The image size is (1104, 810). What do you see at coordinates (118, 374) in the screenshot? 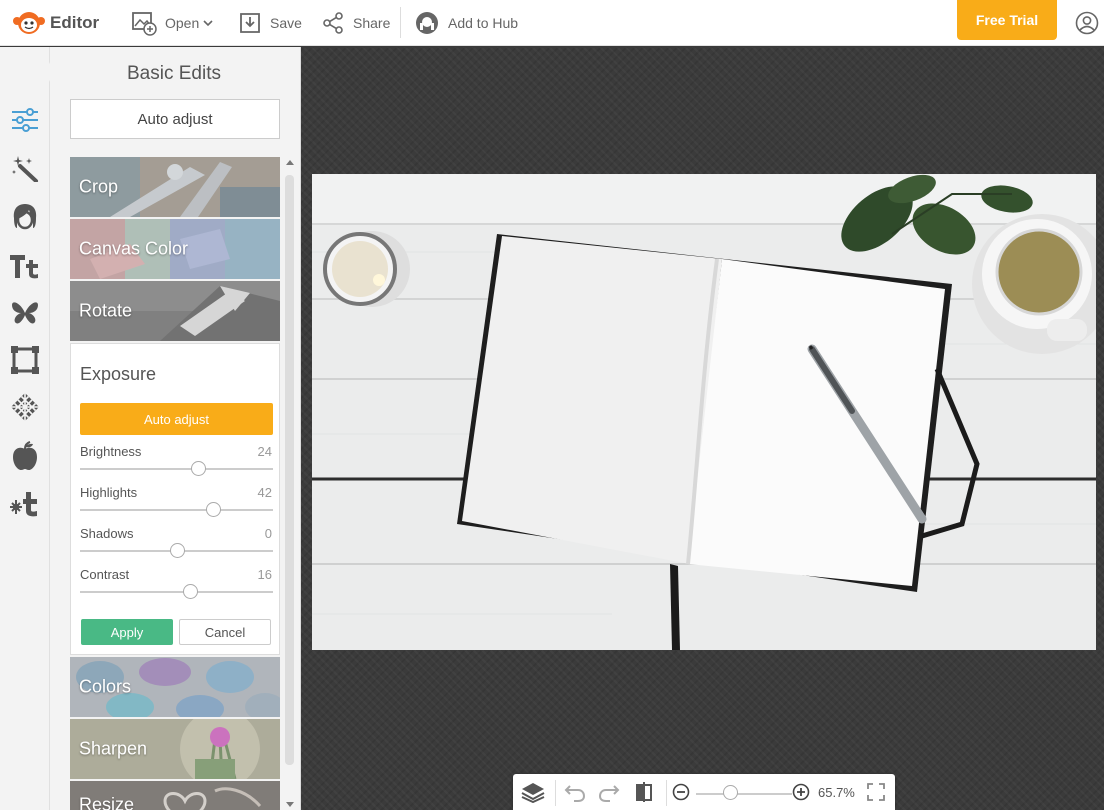
I see `exposure-title: Exposure` at bounding box center [118, 374].